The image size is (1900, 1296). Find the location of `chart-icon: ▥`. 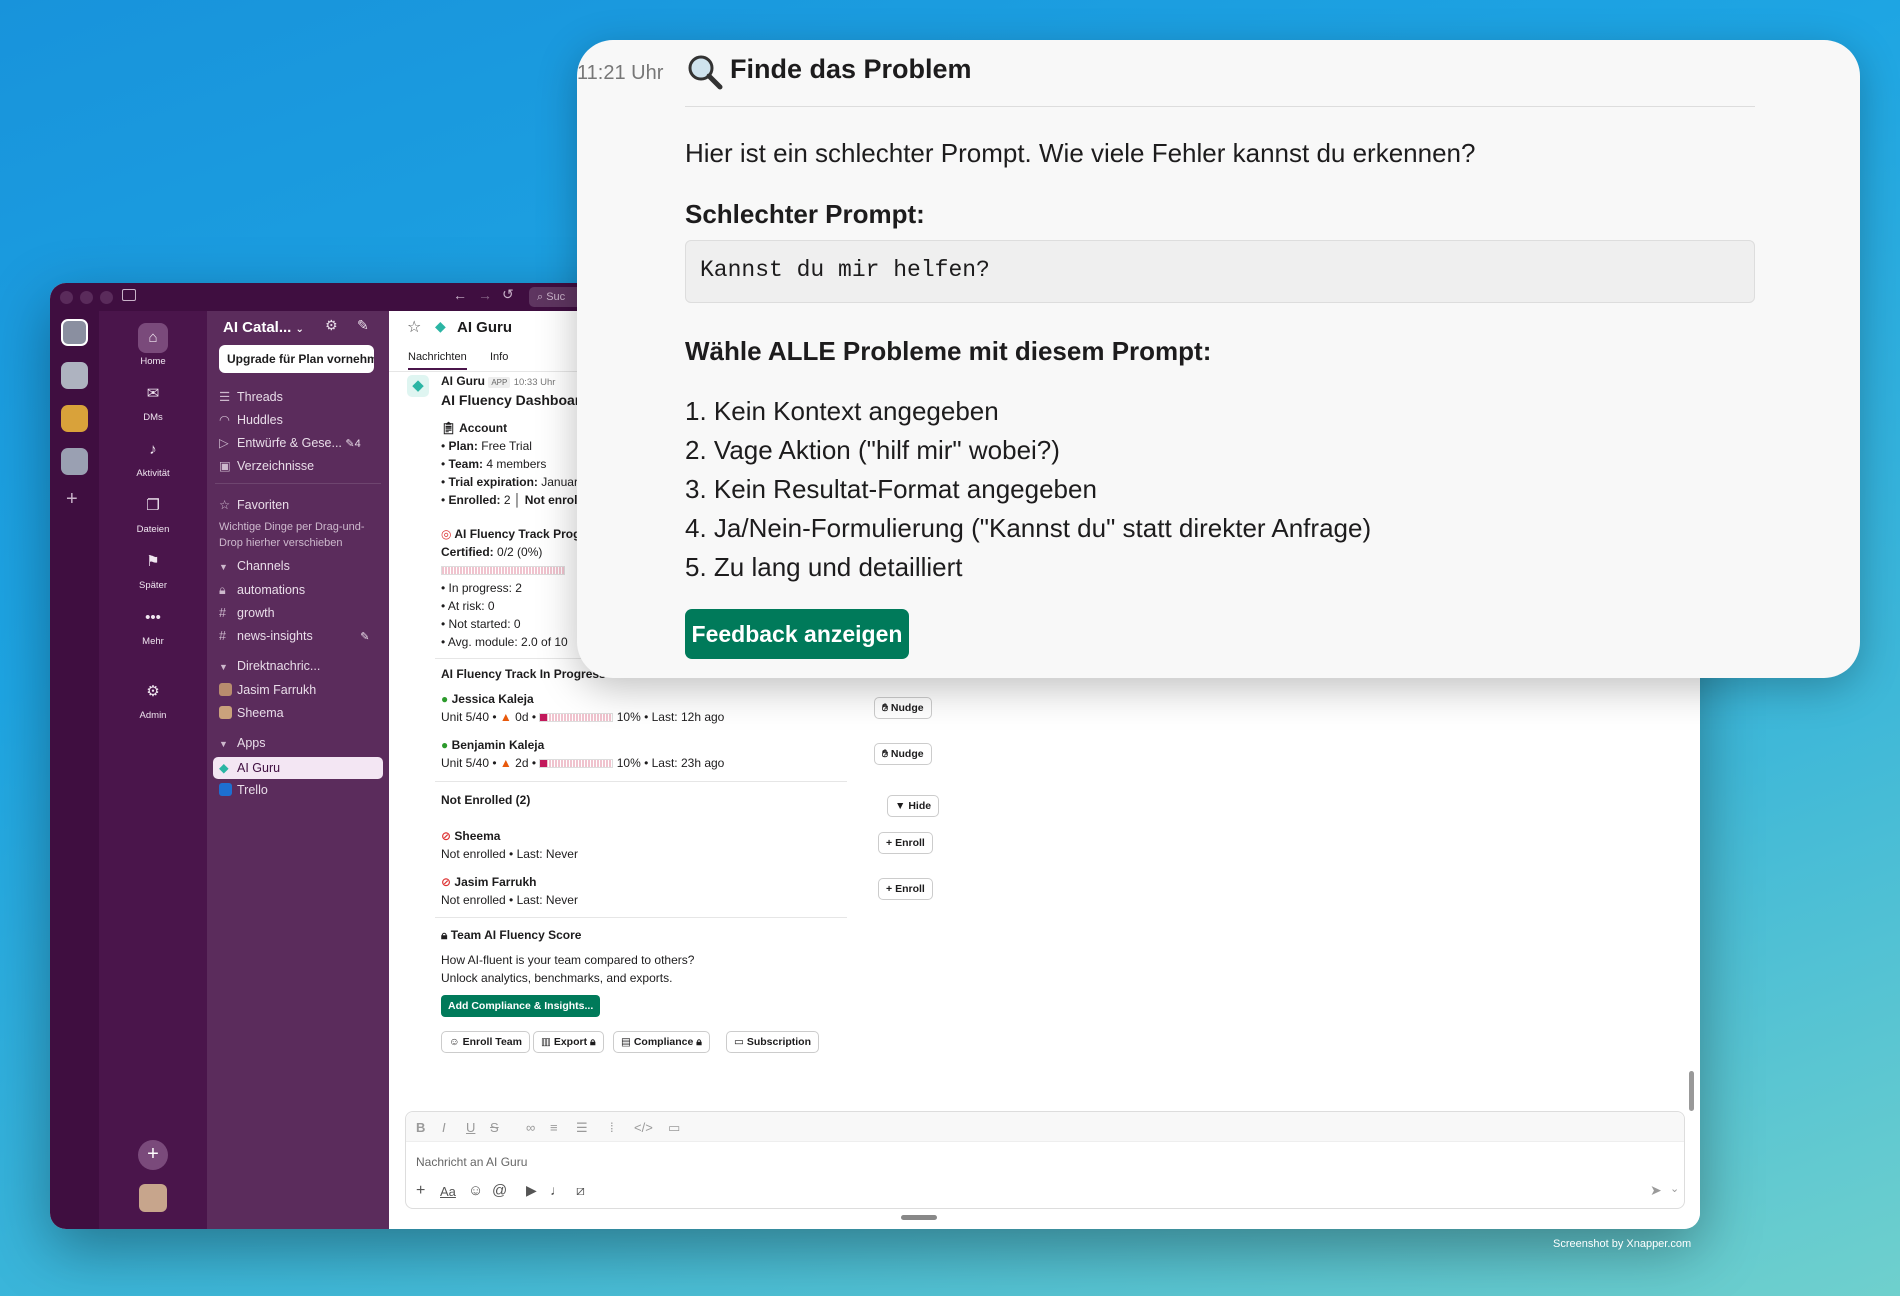

chart-icon: ▥ is located at coordinates (547, 1042).